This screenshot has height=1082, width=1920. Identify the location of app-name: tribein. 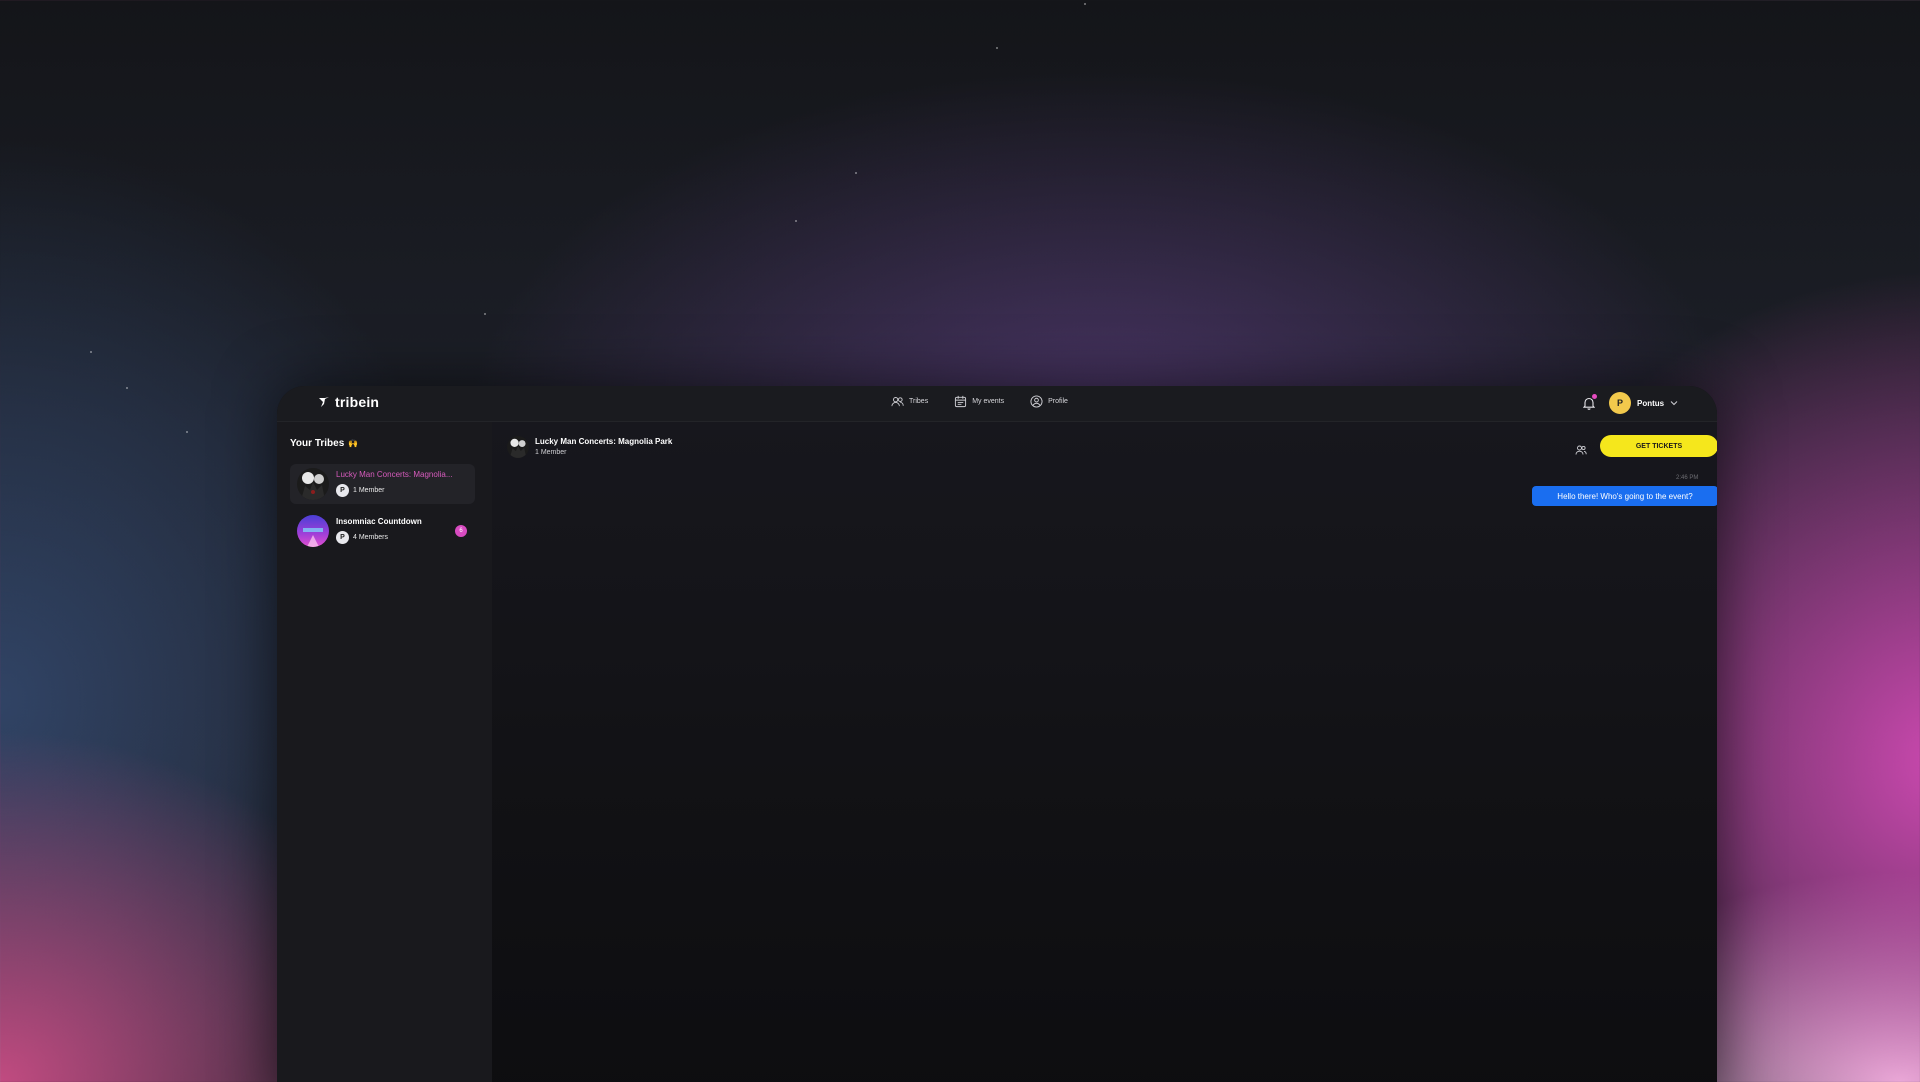
(357, 402).